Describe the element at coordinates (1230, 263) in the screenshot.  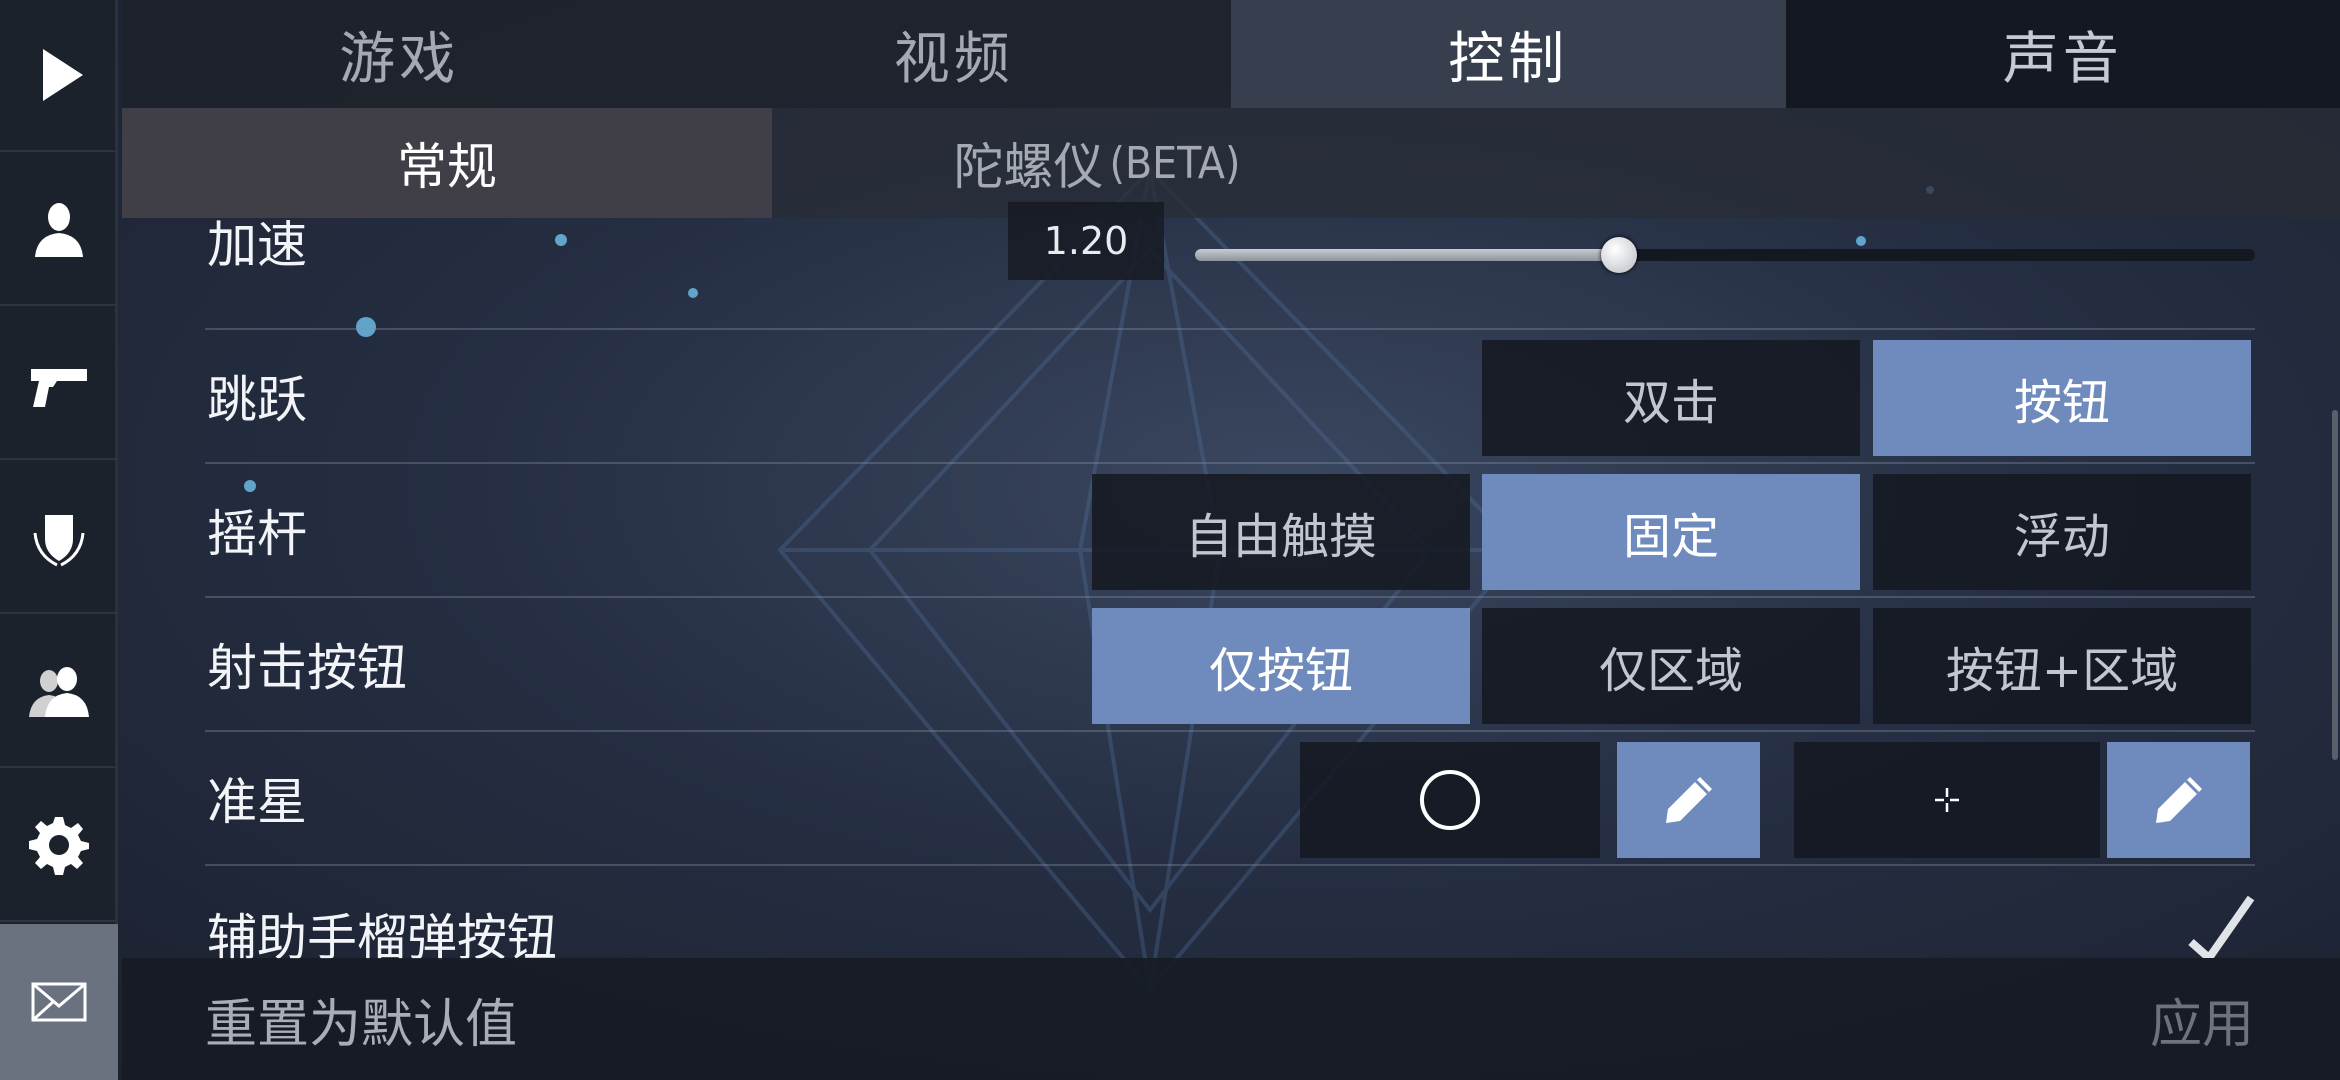
I see `setting-row-acceleration: 加速 1.20` at that location.